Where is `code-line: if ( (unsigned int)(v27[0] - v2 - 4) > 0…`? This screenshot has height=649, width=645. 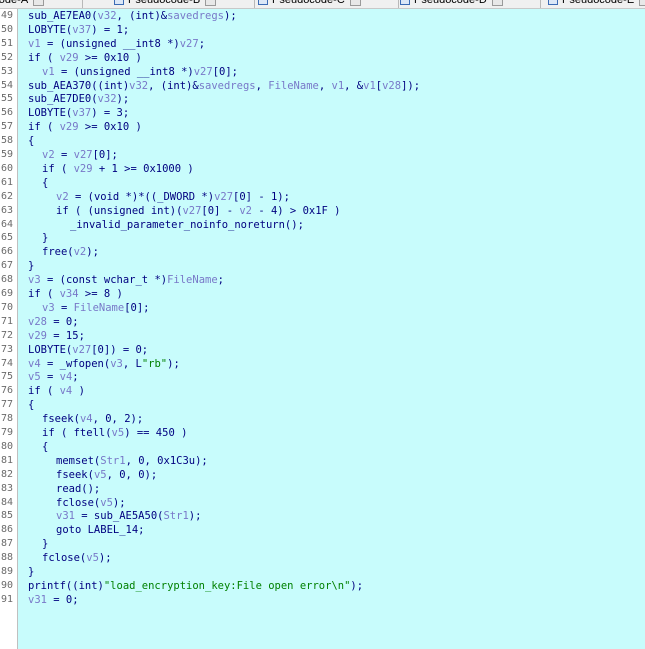 code-line: if ( (unsigned int)(v27[0] - v2 - 4) > 0… is located at coordinates (198, 211).